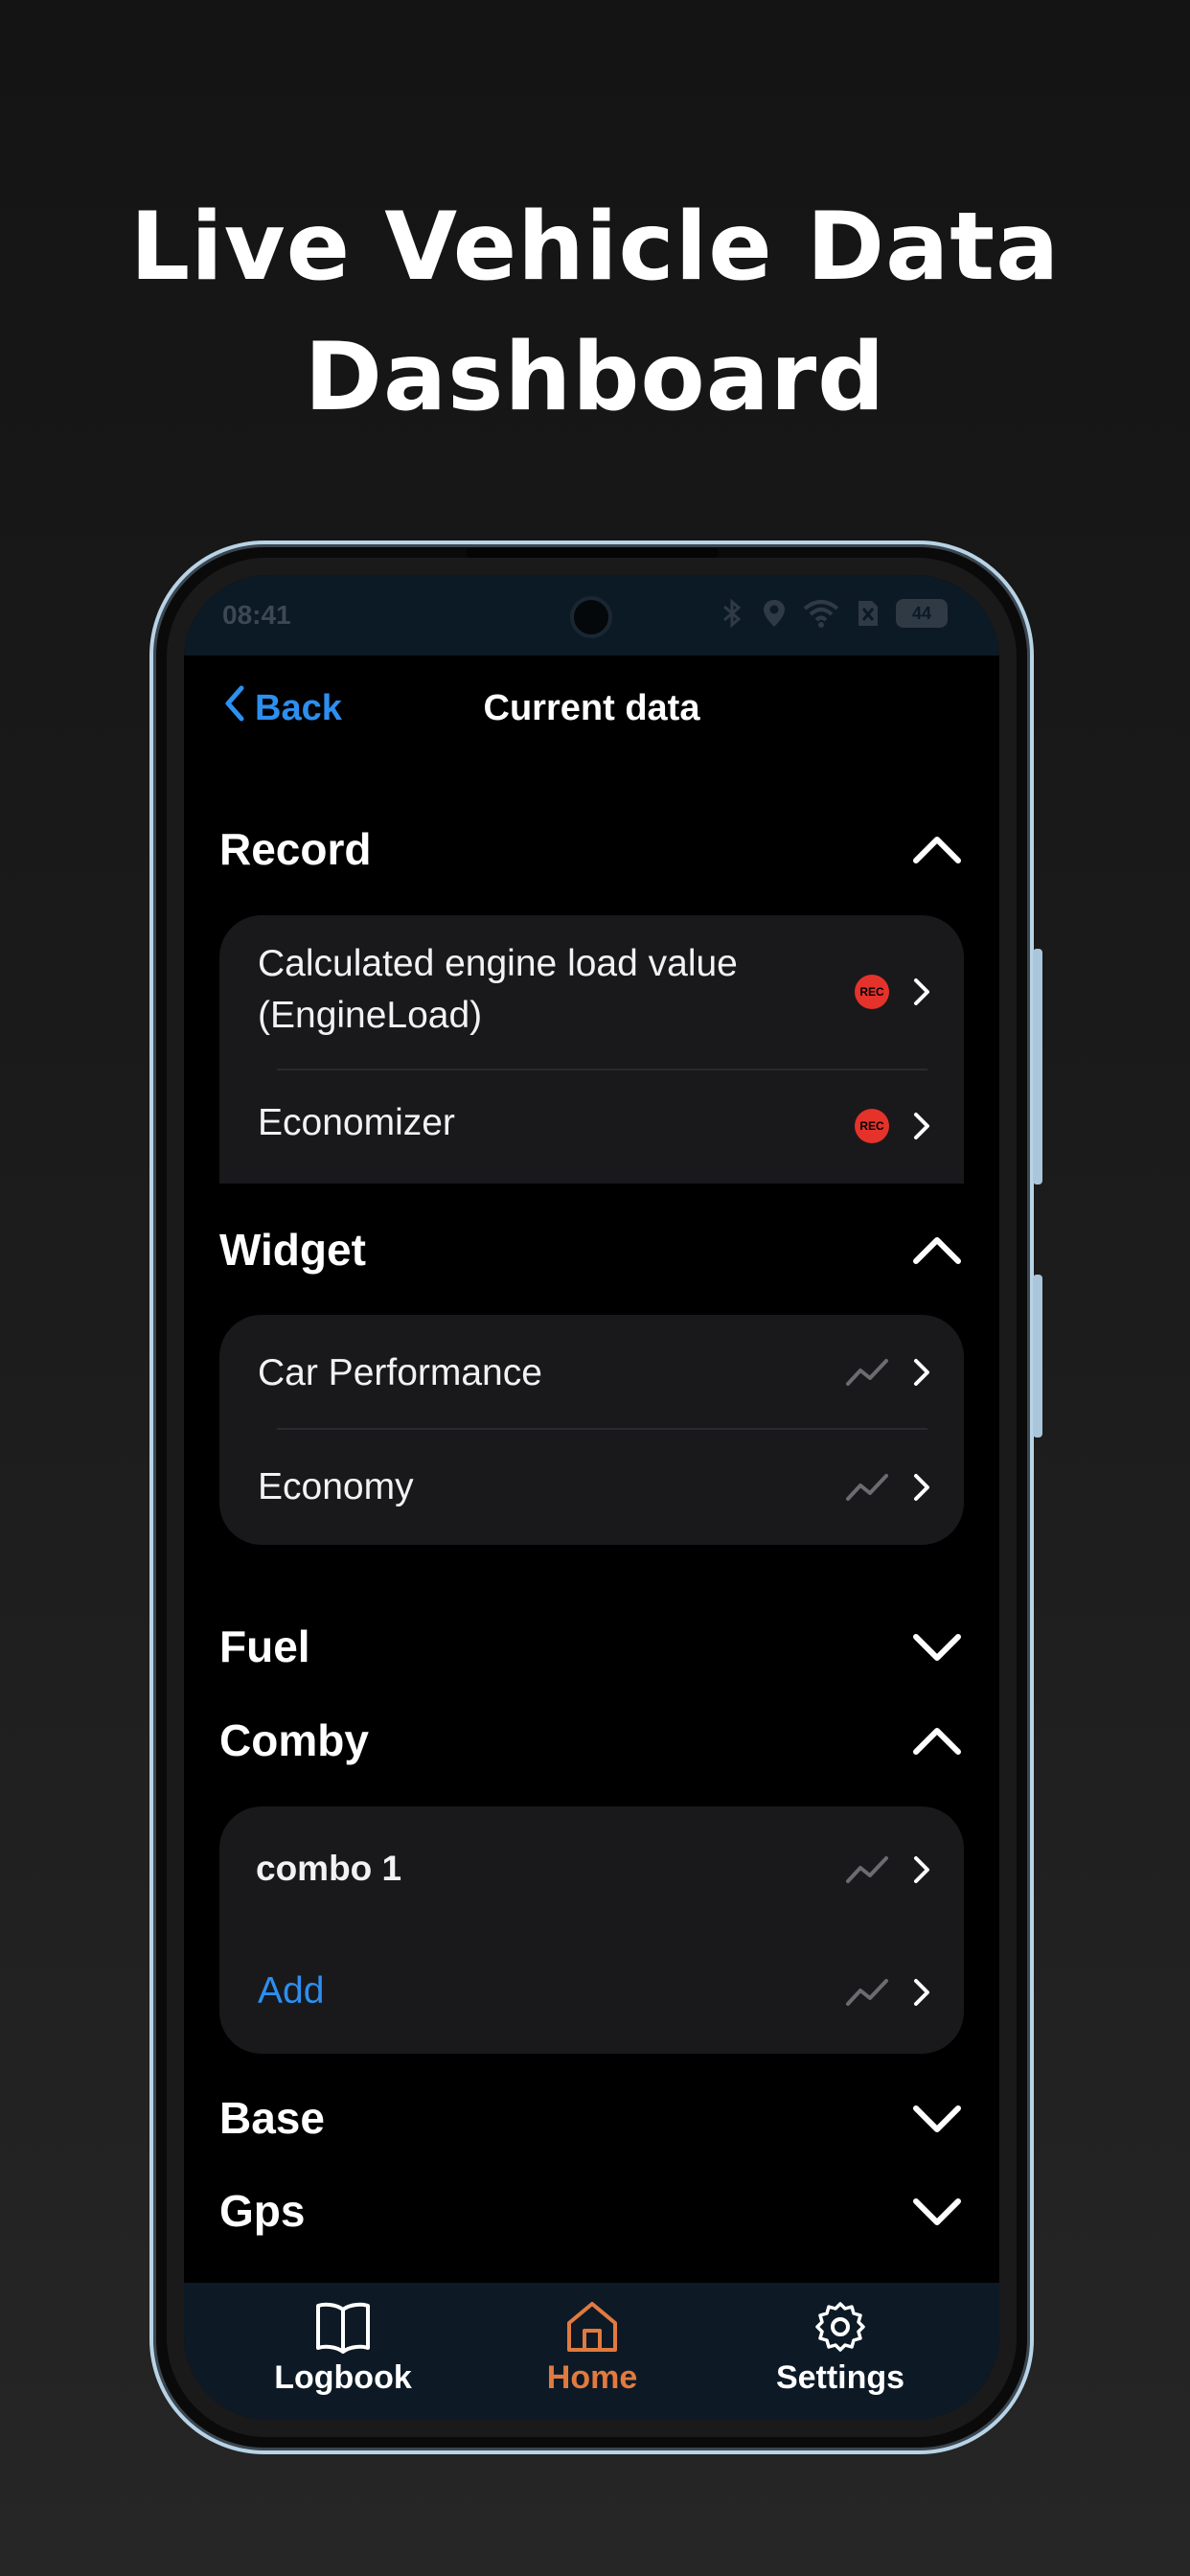 The image size is (1190, 2576). Describe the element at coordinates (840, 2377) in the screenshot. I see `tab-label: Settings` at that location.